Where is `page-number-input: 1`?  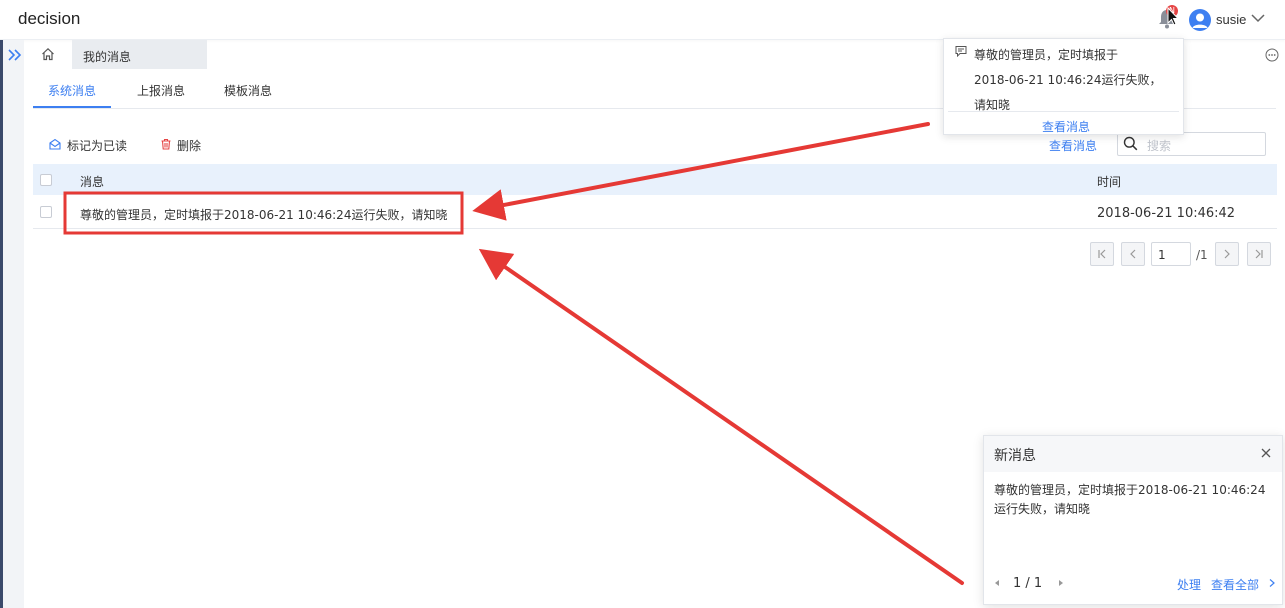 page-number-input: 1 is located at coordinates (1171, 254).